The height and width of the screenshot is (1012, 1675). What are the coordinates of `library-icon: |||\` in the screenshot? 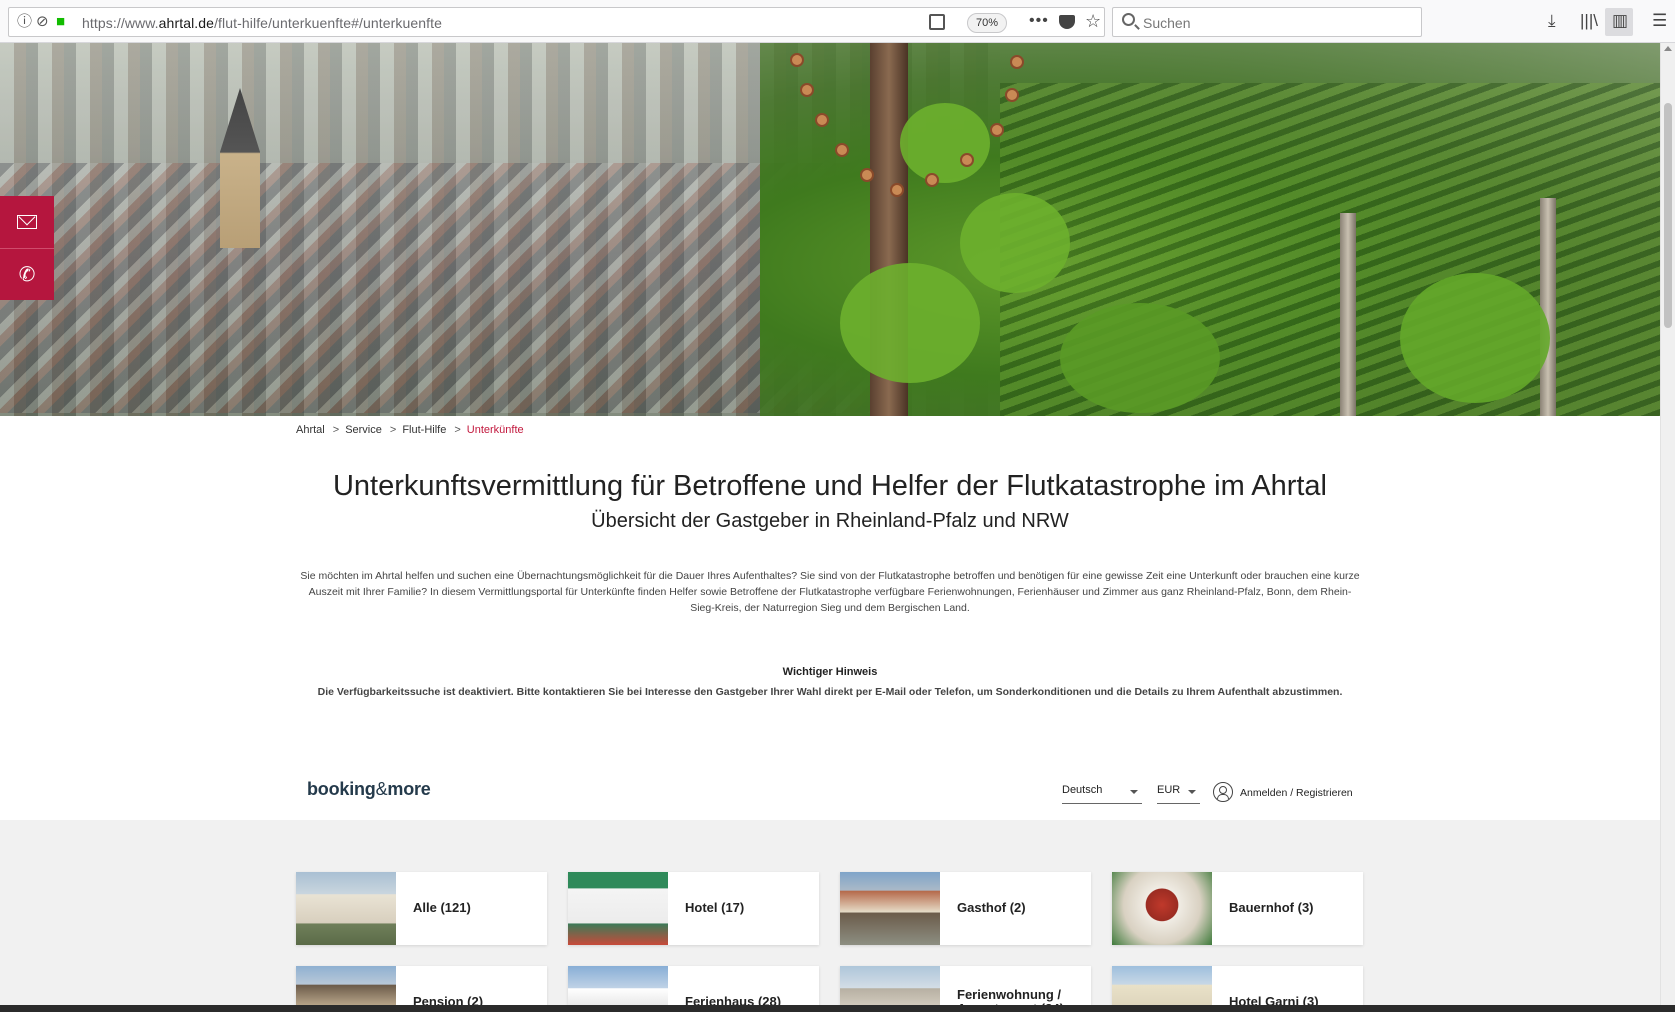 It's located at (1589, 21).